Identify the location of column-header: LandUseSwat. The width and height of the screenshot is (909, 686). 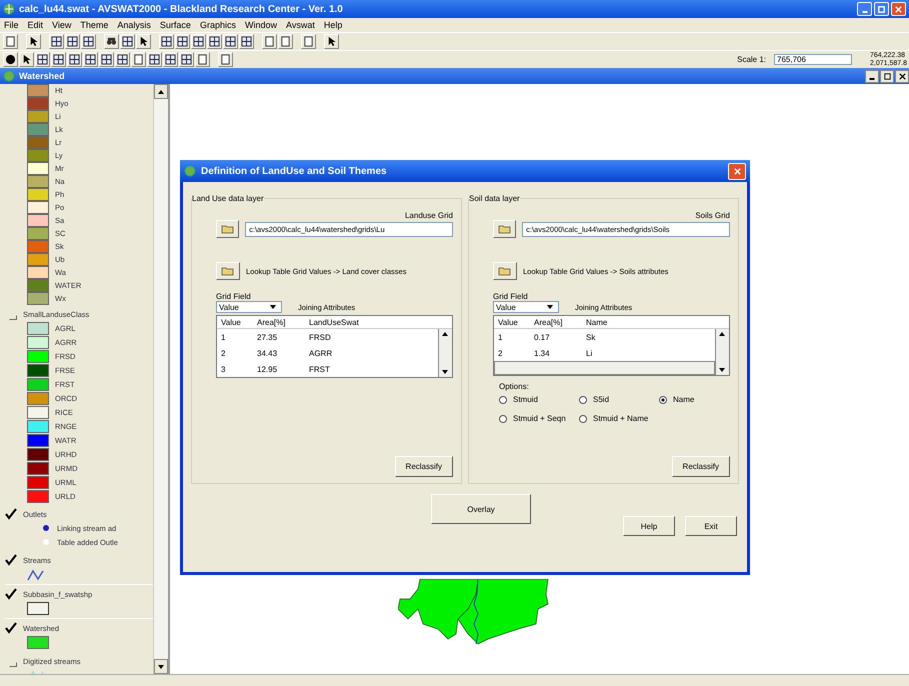
(334, 322).